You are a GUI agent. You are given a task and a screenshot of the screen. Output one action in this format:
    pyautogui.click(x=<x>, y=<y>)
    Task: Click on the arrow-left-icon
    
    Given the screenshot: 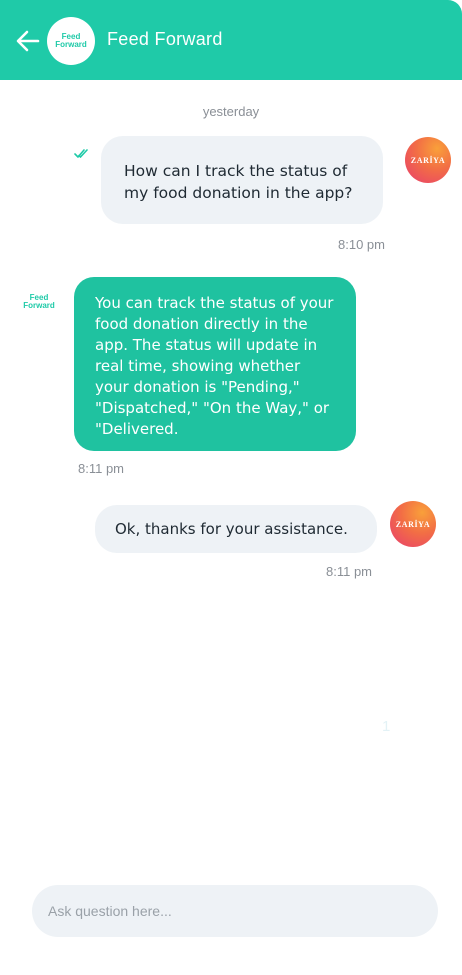 What is the action you would take?
    pyautogui.click(x=28, y=41)
    